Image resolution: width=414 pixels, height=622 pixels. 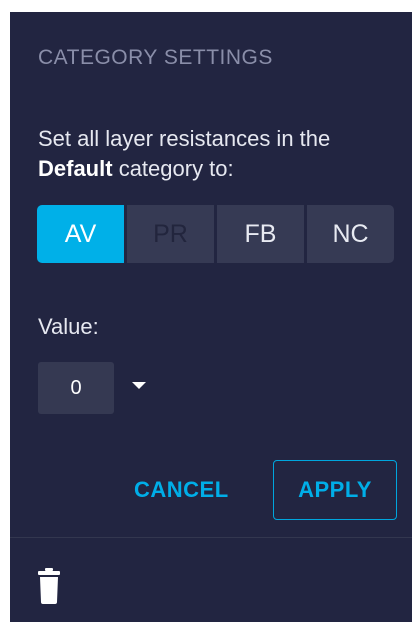 I want to click on footer-divider, so click(x=211, y=537).